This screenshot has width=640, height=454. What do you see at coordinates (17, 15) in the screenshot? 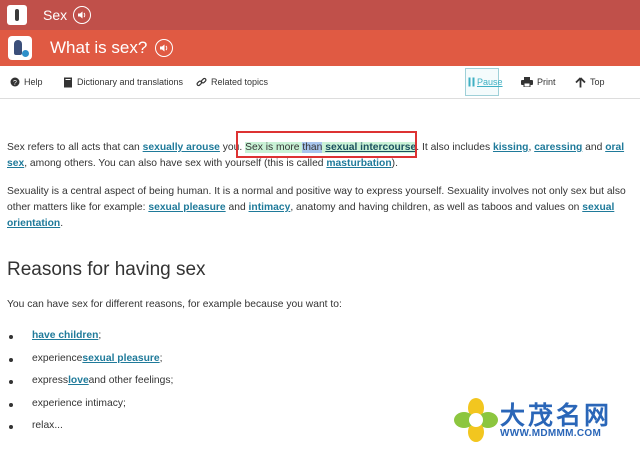
I see `app-logo-icon` at bounding box center [17, 15].